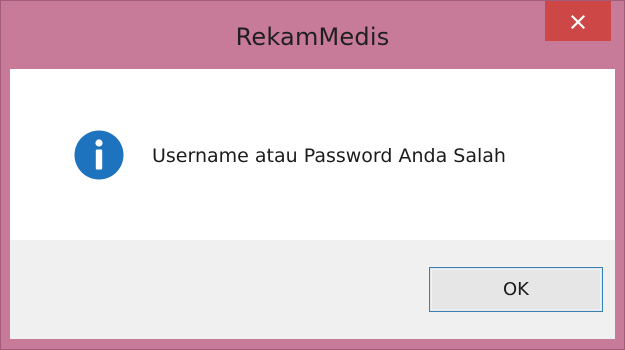 The width and height of the screenshot is (625, 350). I want to click on window-title: RekamMedis, so click(312, 37).